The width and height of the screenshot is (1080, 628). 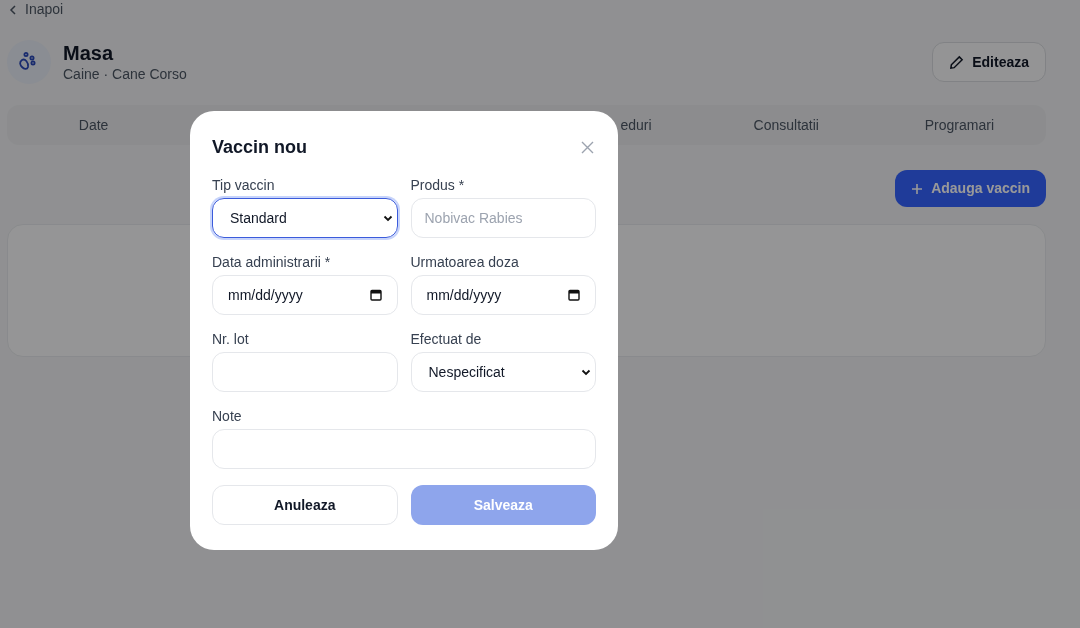 What do you see at coordinates (959, 125) in the screenshot?
I see `tab: Programari` at bounding box center [959, 125].